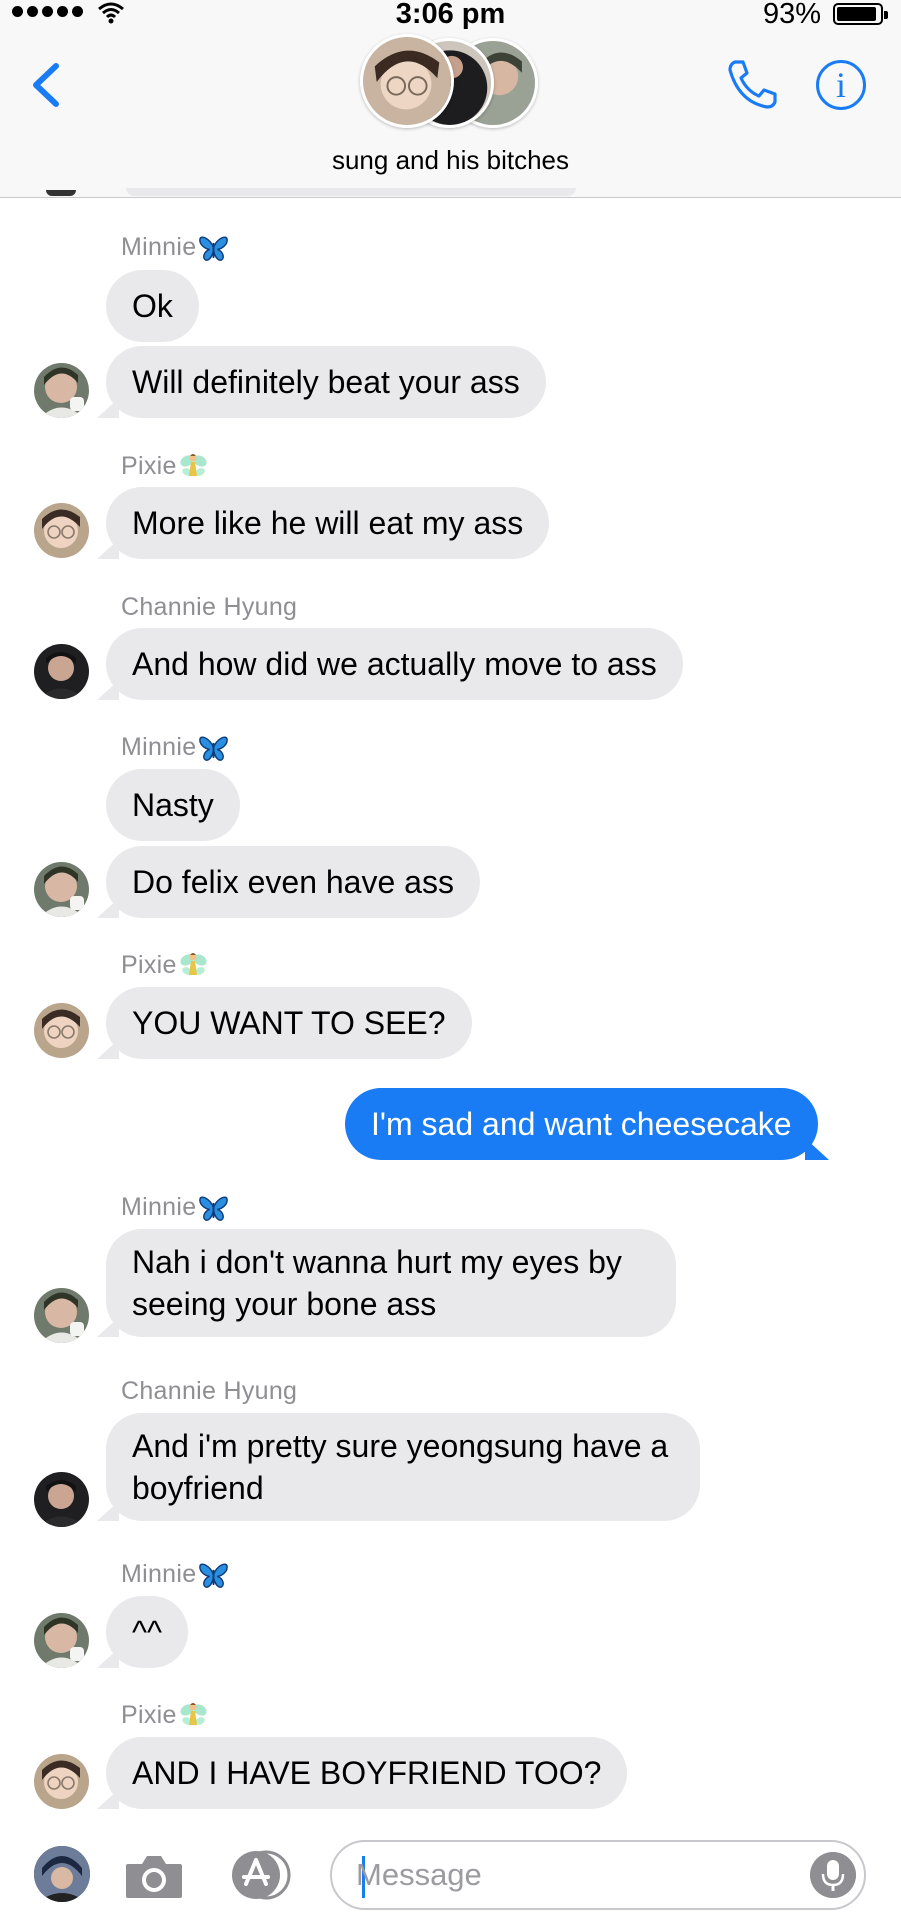  What do you see at coordinates (860, 14) in the screenshot?
I see `battery-icon` at bounding box center [860, 14].